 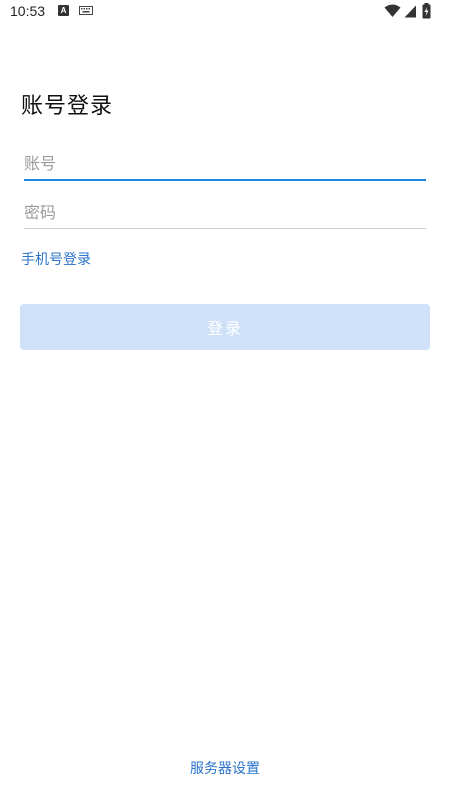 What do you see at coordinates (56, 259) in the screenshot?
I see `phone-login-link: 手机号登录` at bounding box center [56, 259].